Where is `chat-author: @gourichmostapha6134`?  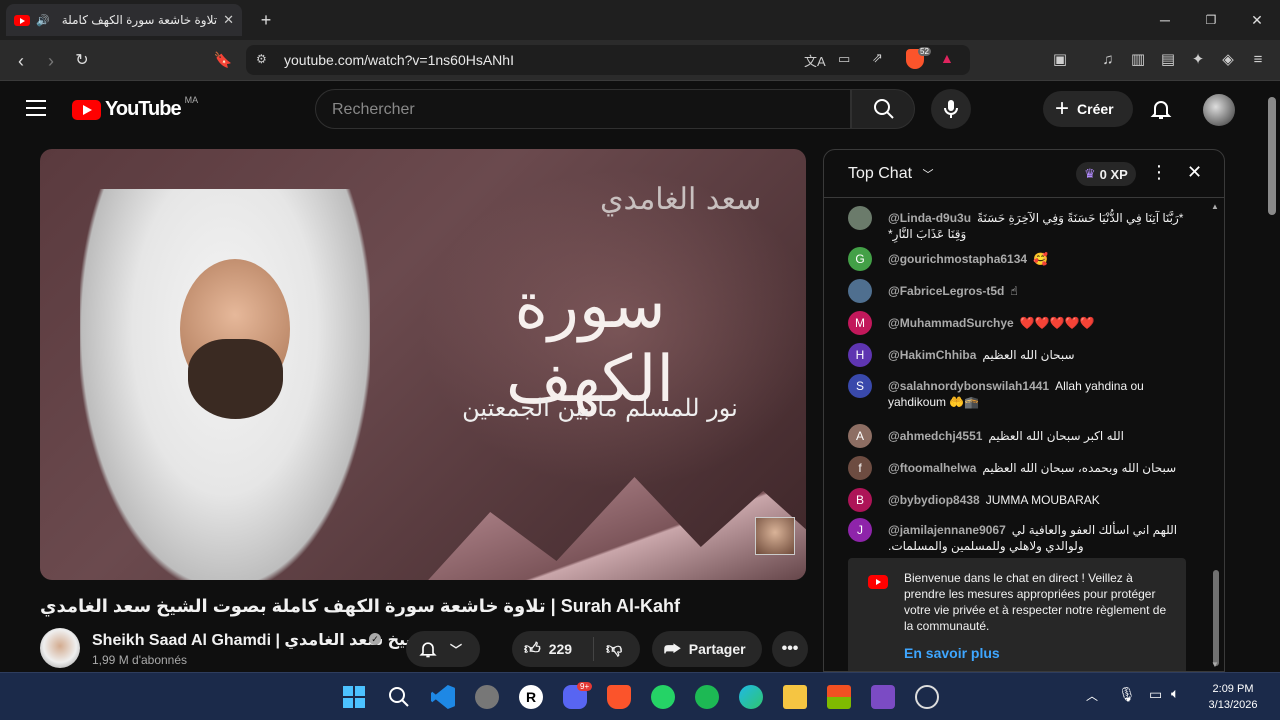
chat-author: @gourichmostapha6134 is located at coordinates (957, 259).